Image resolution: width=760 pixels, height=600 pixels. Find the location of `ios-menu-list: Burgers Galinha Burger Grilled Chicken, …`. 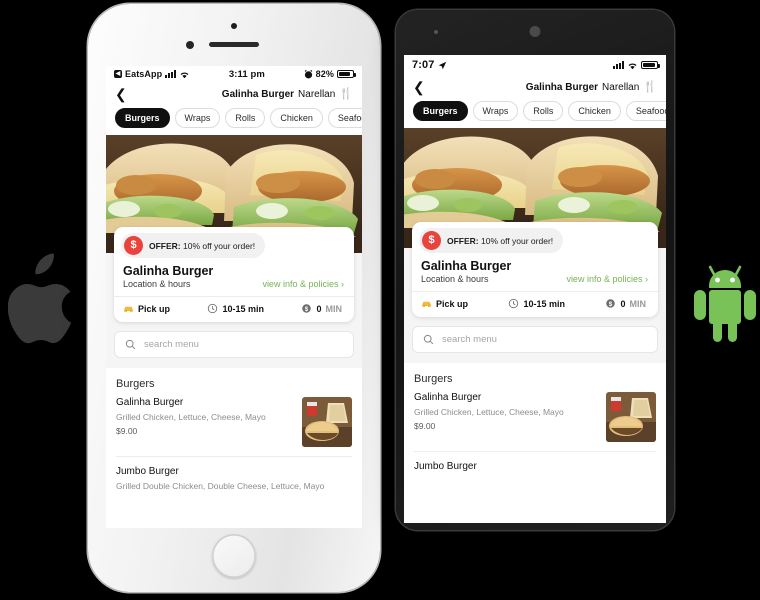

ios-menu-list: Burgers Galinha Burger Grilled Chicken, … is located at coordinates (234, 431).